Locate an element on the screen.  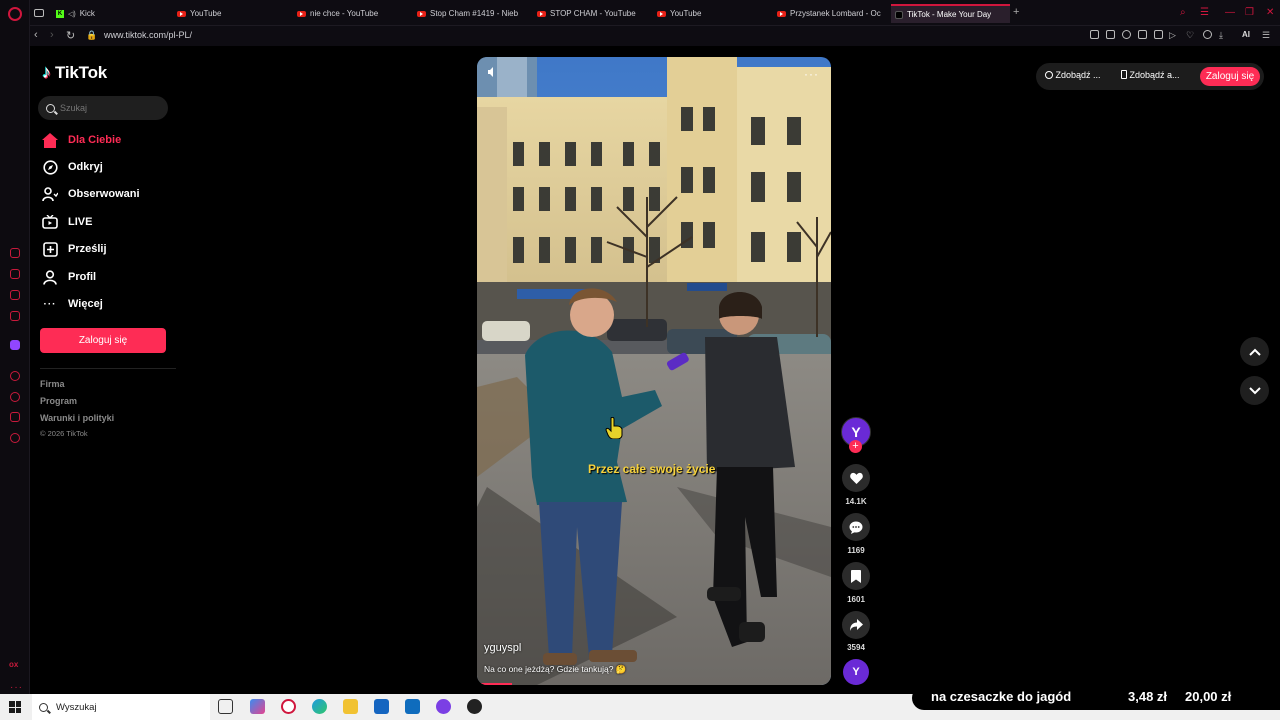
tab-youtube: Stop Cham #1419 - Nieb is located at coordinates (472, 13).